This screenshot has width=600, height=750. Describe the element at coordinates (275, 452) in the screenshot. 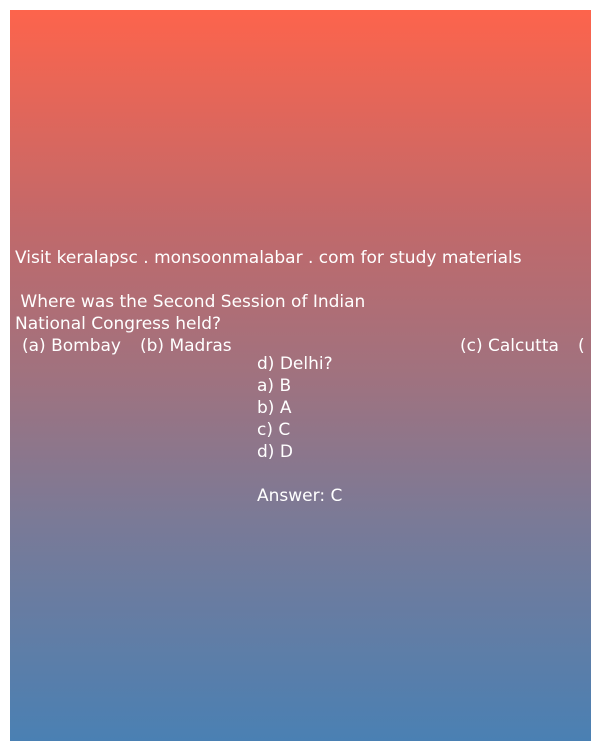

I see `choice-d: d) D` at that location.